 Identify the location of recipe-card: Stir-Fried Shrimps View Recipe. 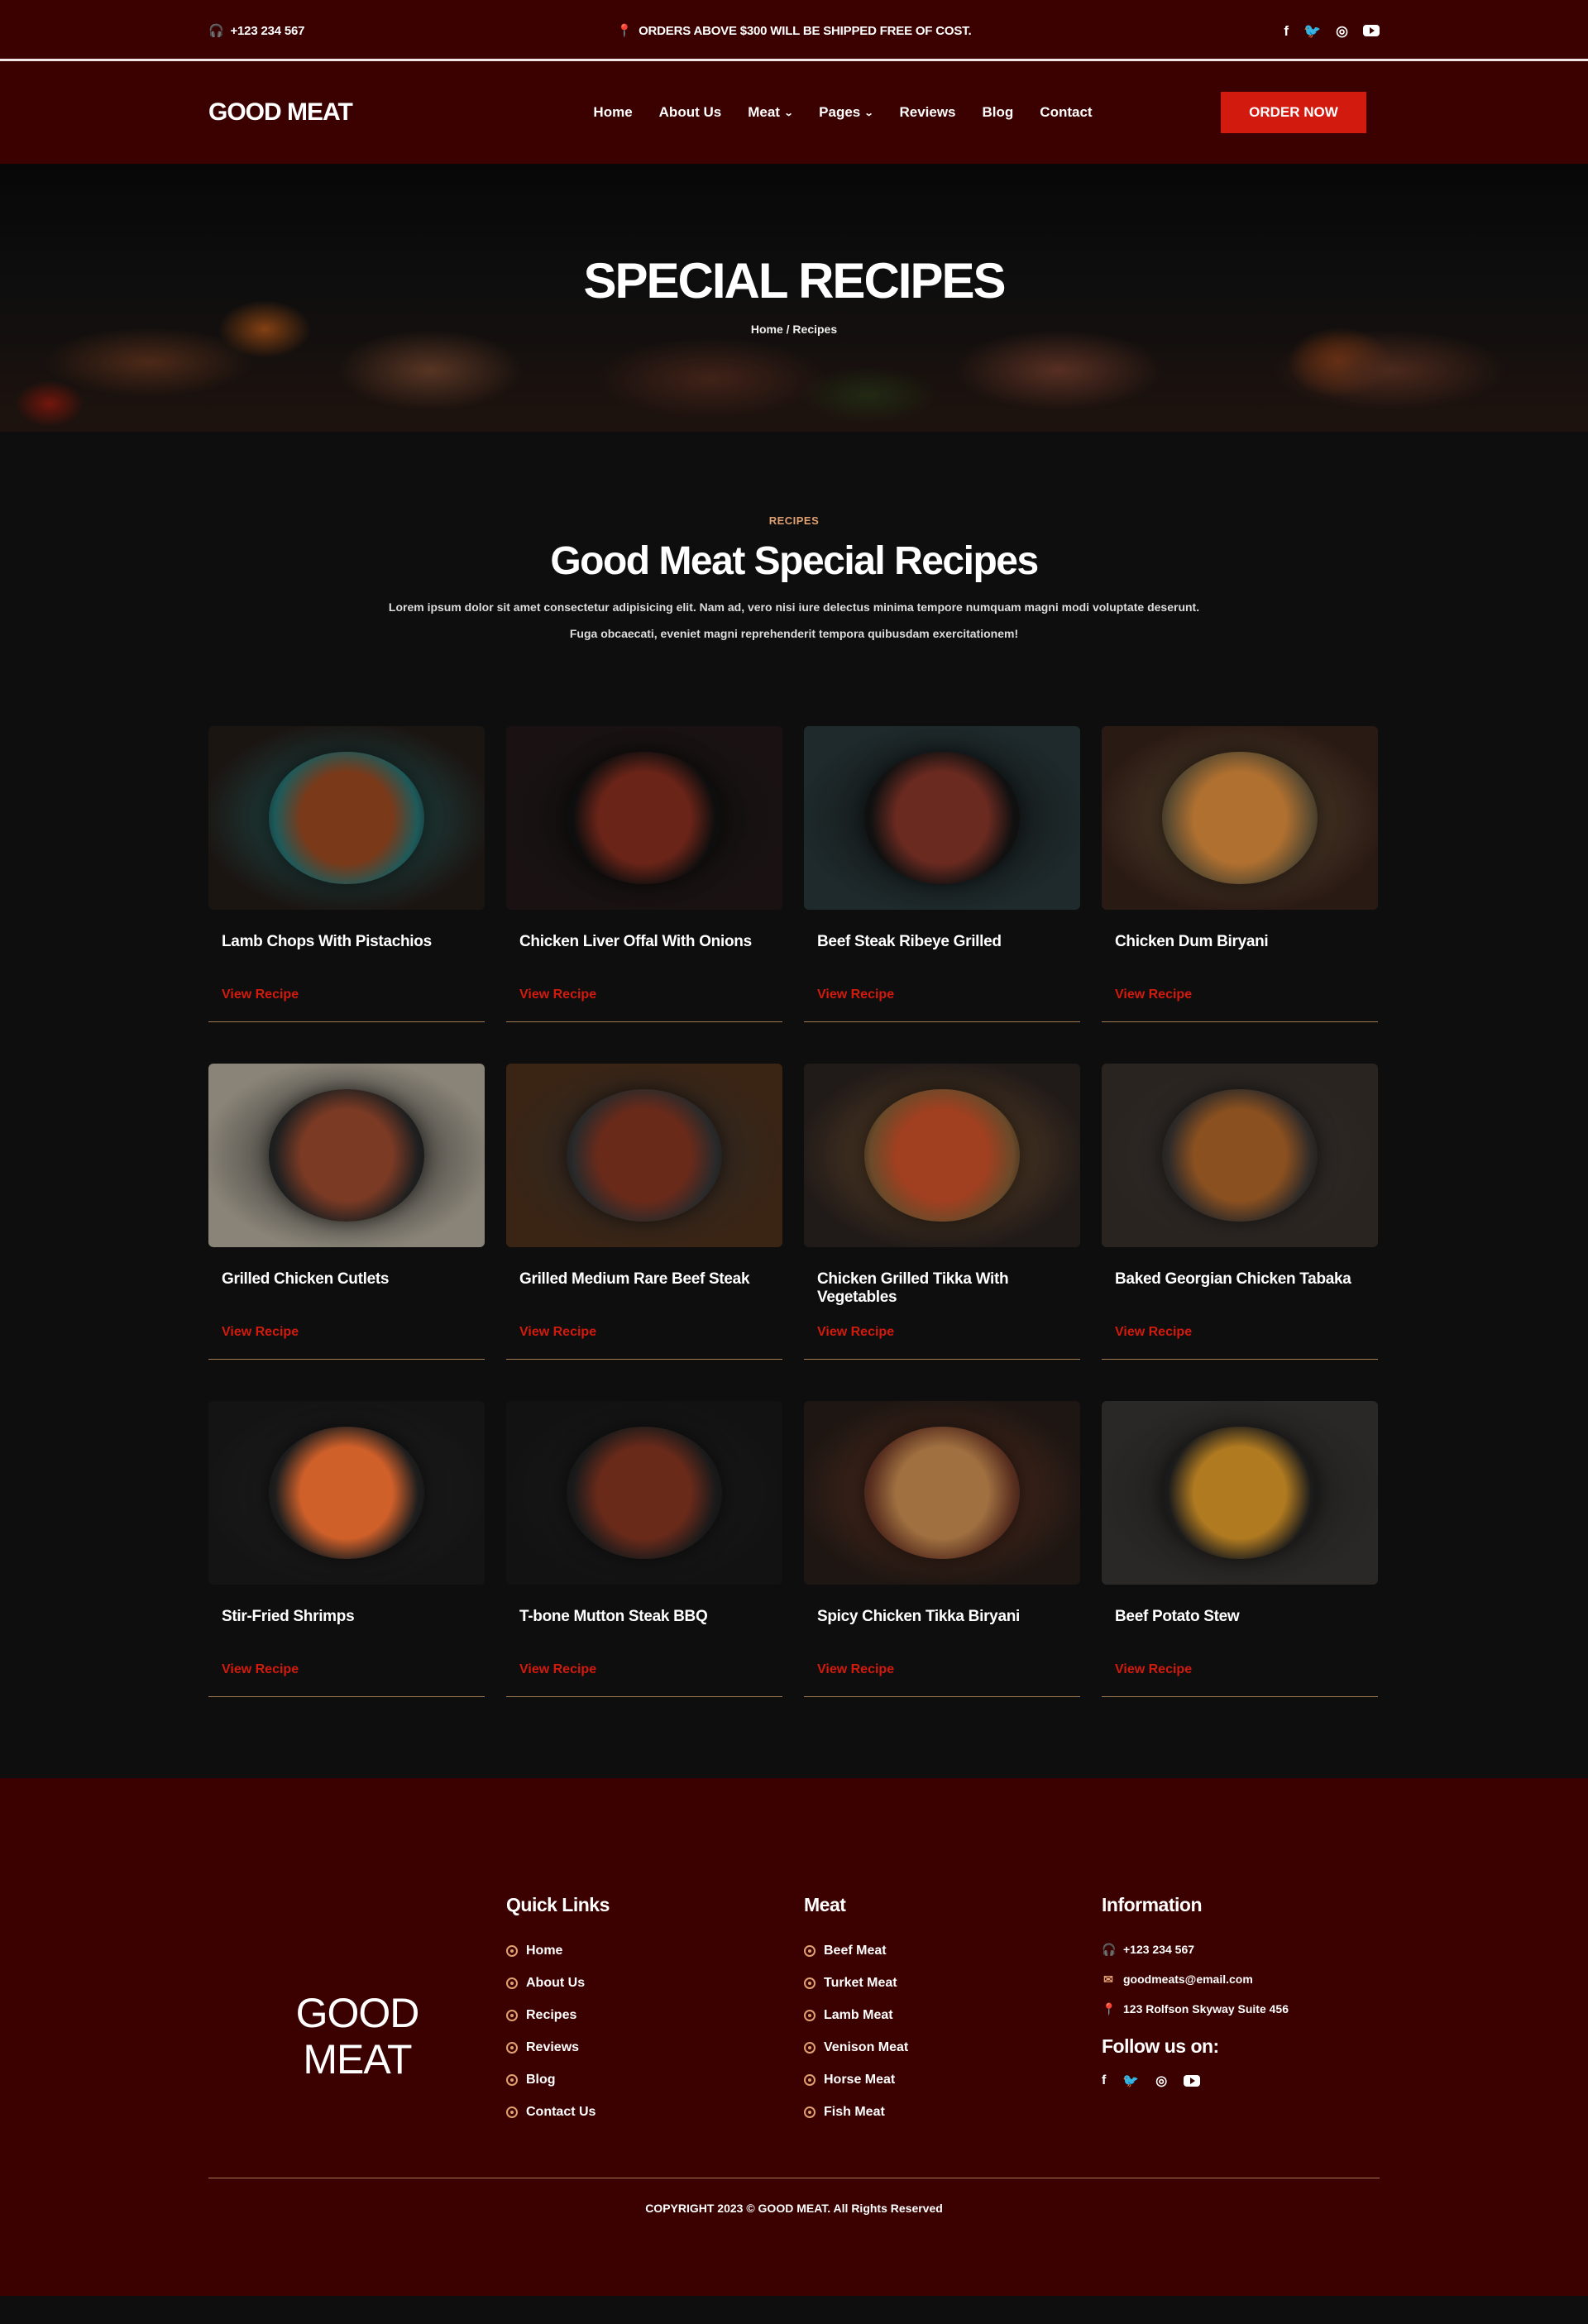
(346, 1549).